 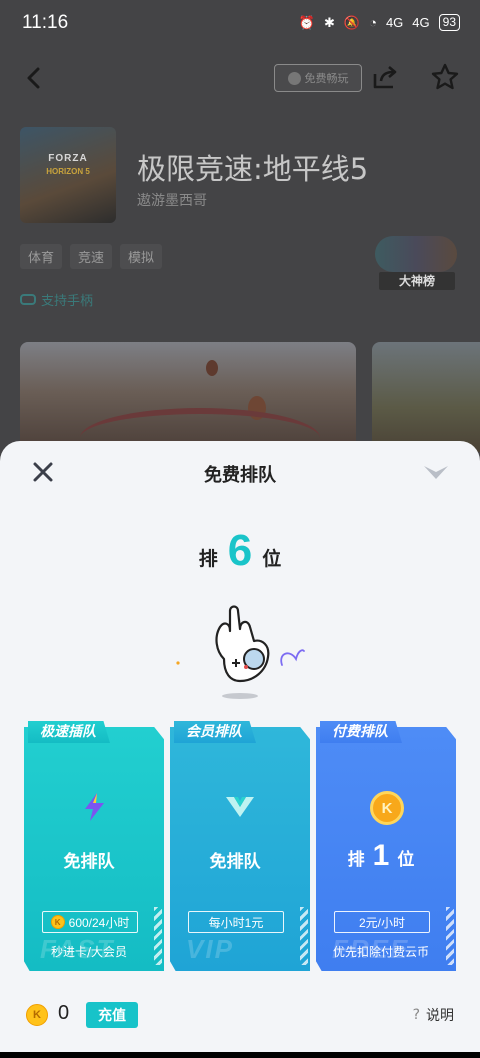 I want to click on card-main-number: 1, so click(x=381, y=855).